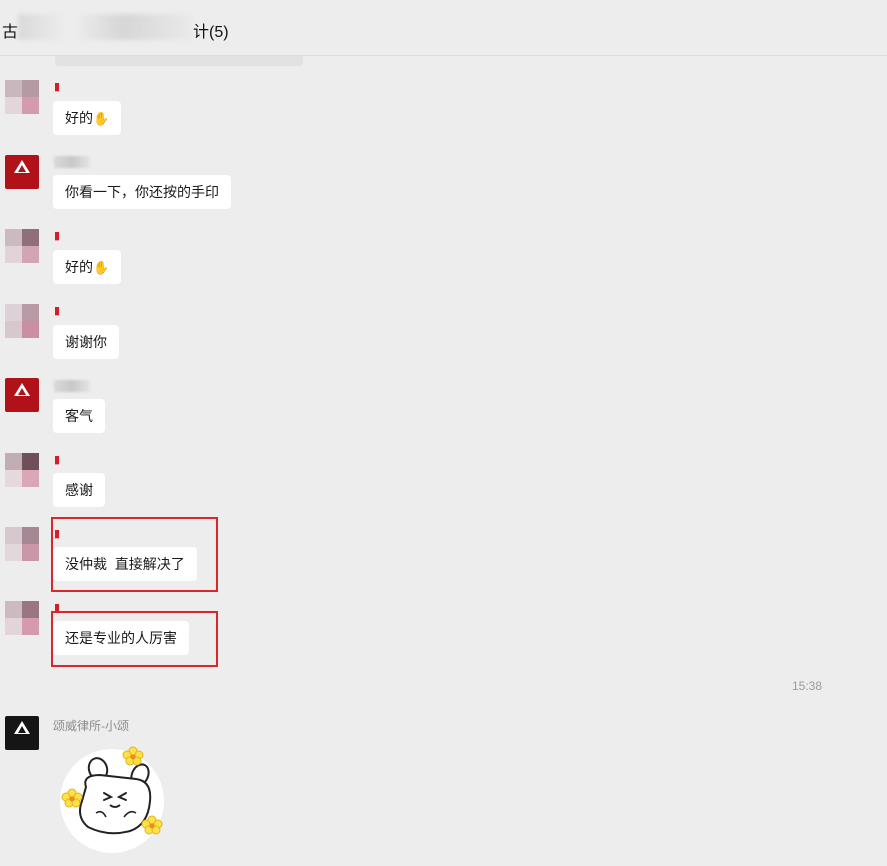  Describe the element at coordinates (105, 27) in the screenshot. I see `title-redaction` at that location.